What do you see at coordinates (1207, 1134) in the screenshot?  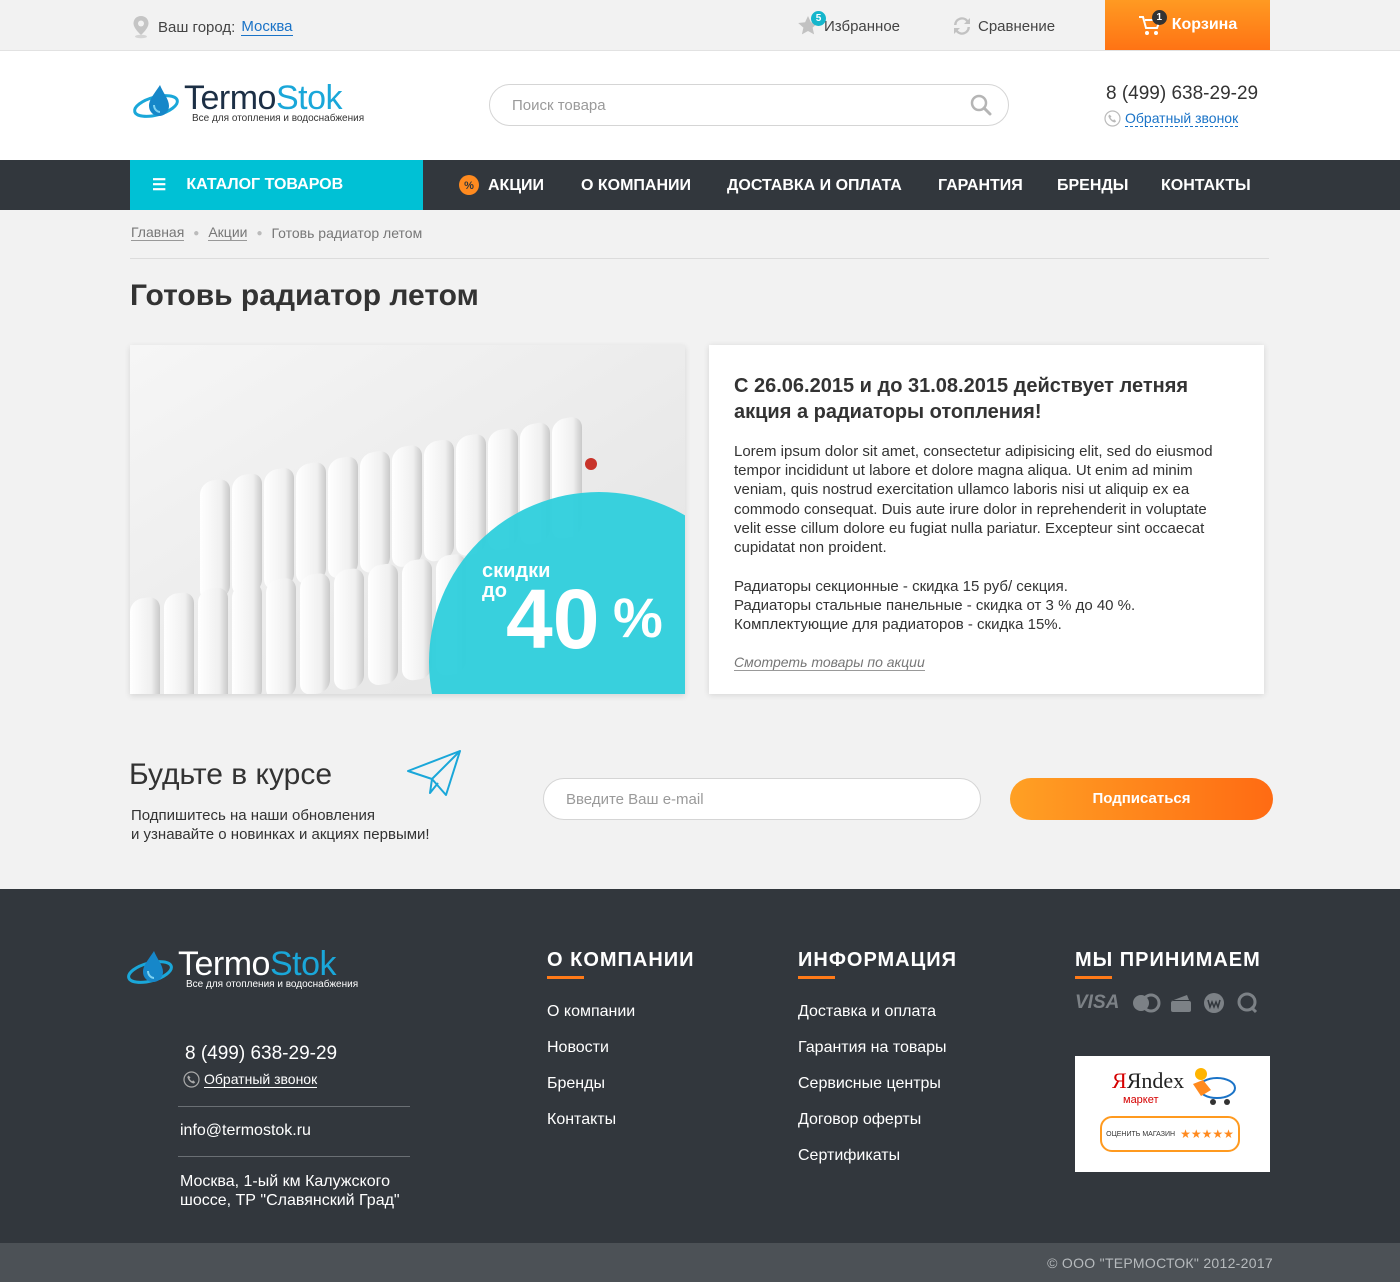 I see `rating-stars-icon: ★★★★★` at bounding box center [1207, 1134].